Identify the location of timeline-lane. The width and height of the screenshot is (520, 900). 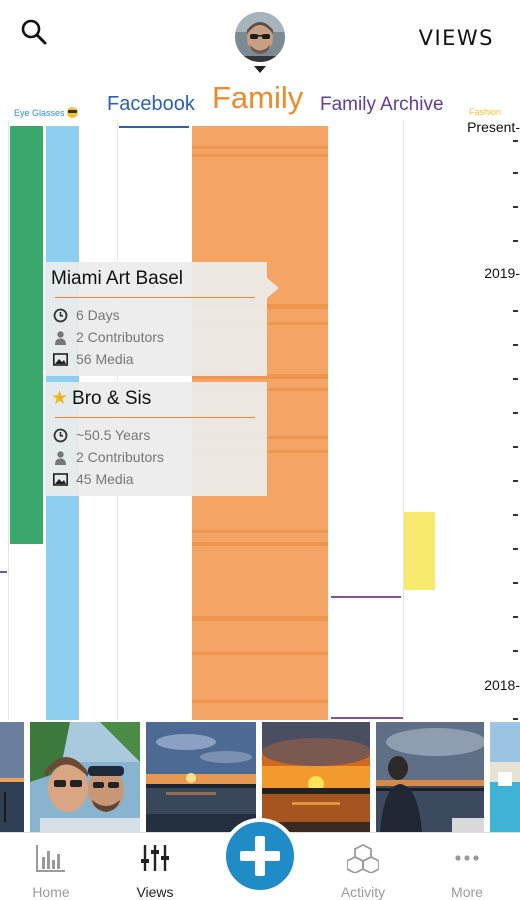
(4, 420).